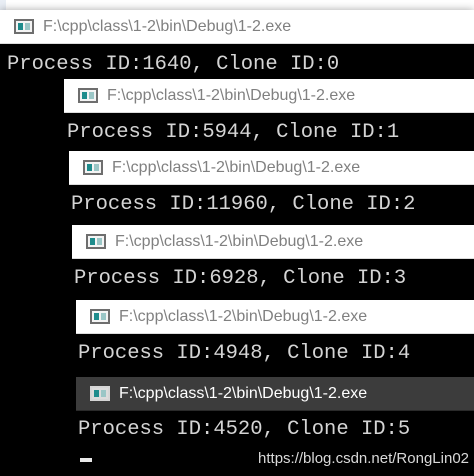  What do you see at coordinates (244, 353) in the screenshot?
I see `console-output-line: Process ID:4948, Clone ID:4` at bounding box center [244, 353].